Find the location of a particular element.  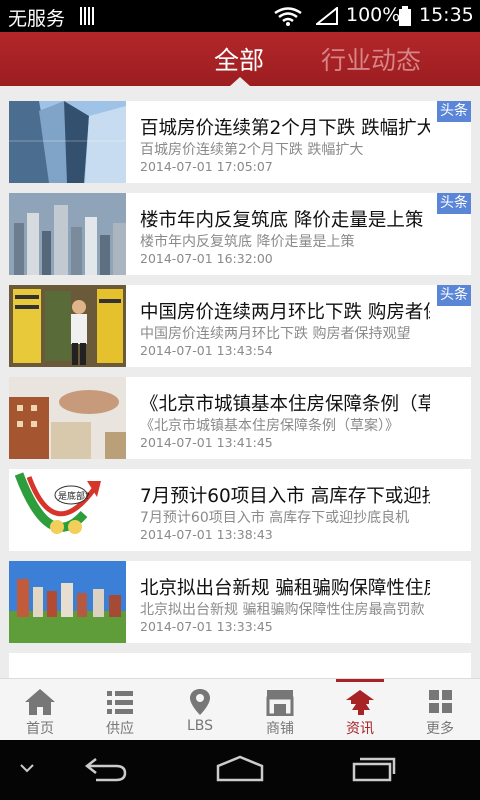

recent-apps-icon is located at coordinates (374, 769).